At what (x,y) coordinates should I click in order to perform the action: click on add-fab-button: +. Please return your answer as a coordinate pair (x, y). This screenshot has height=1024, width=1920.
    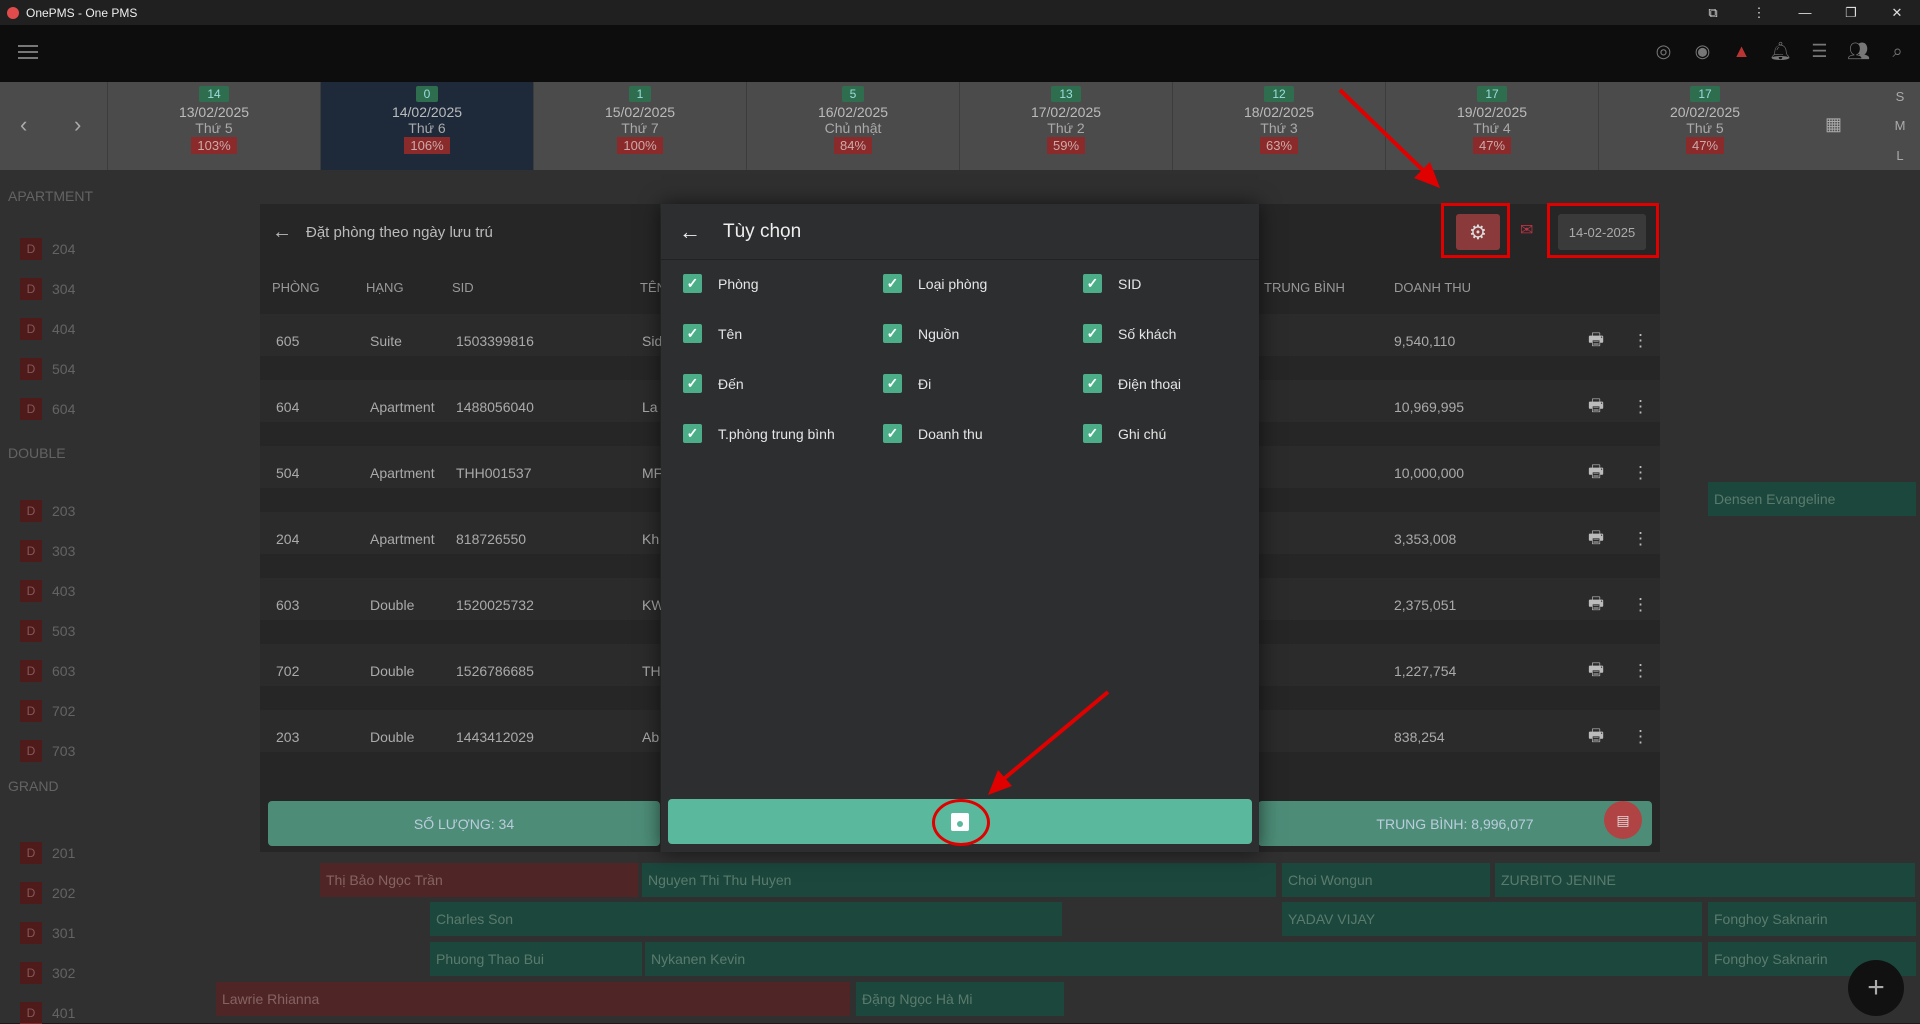
    Looking at the image, I should click on (1876, 988).